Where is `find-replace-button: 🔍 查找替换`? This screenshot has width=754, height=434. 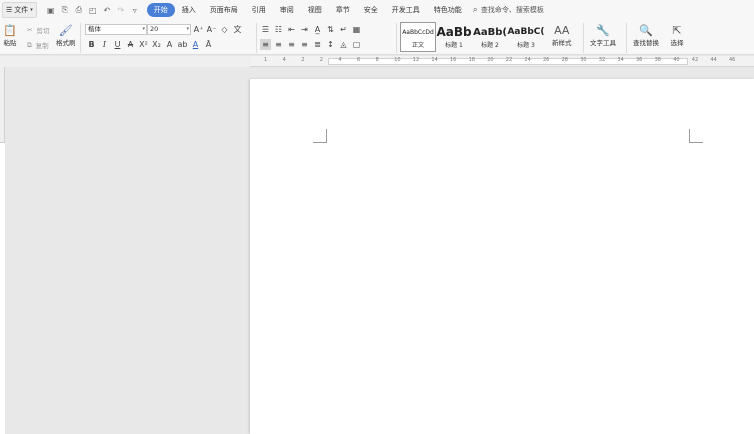 find-replace-button: 🔍 查找替换 is located at coordinates (646, 35).